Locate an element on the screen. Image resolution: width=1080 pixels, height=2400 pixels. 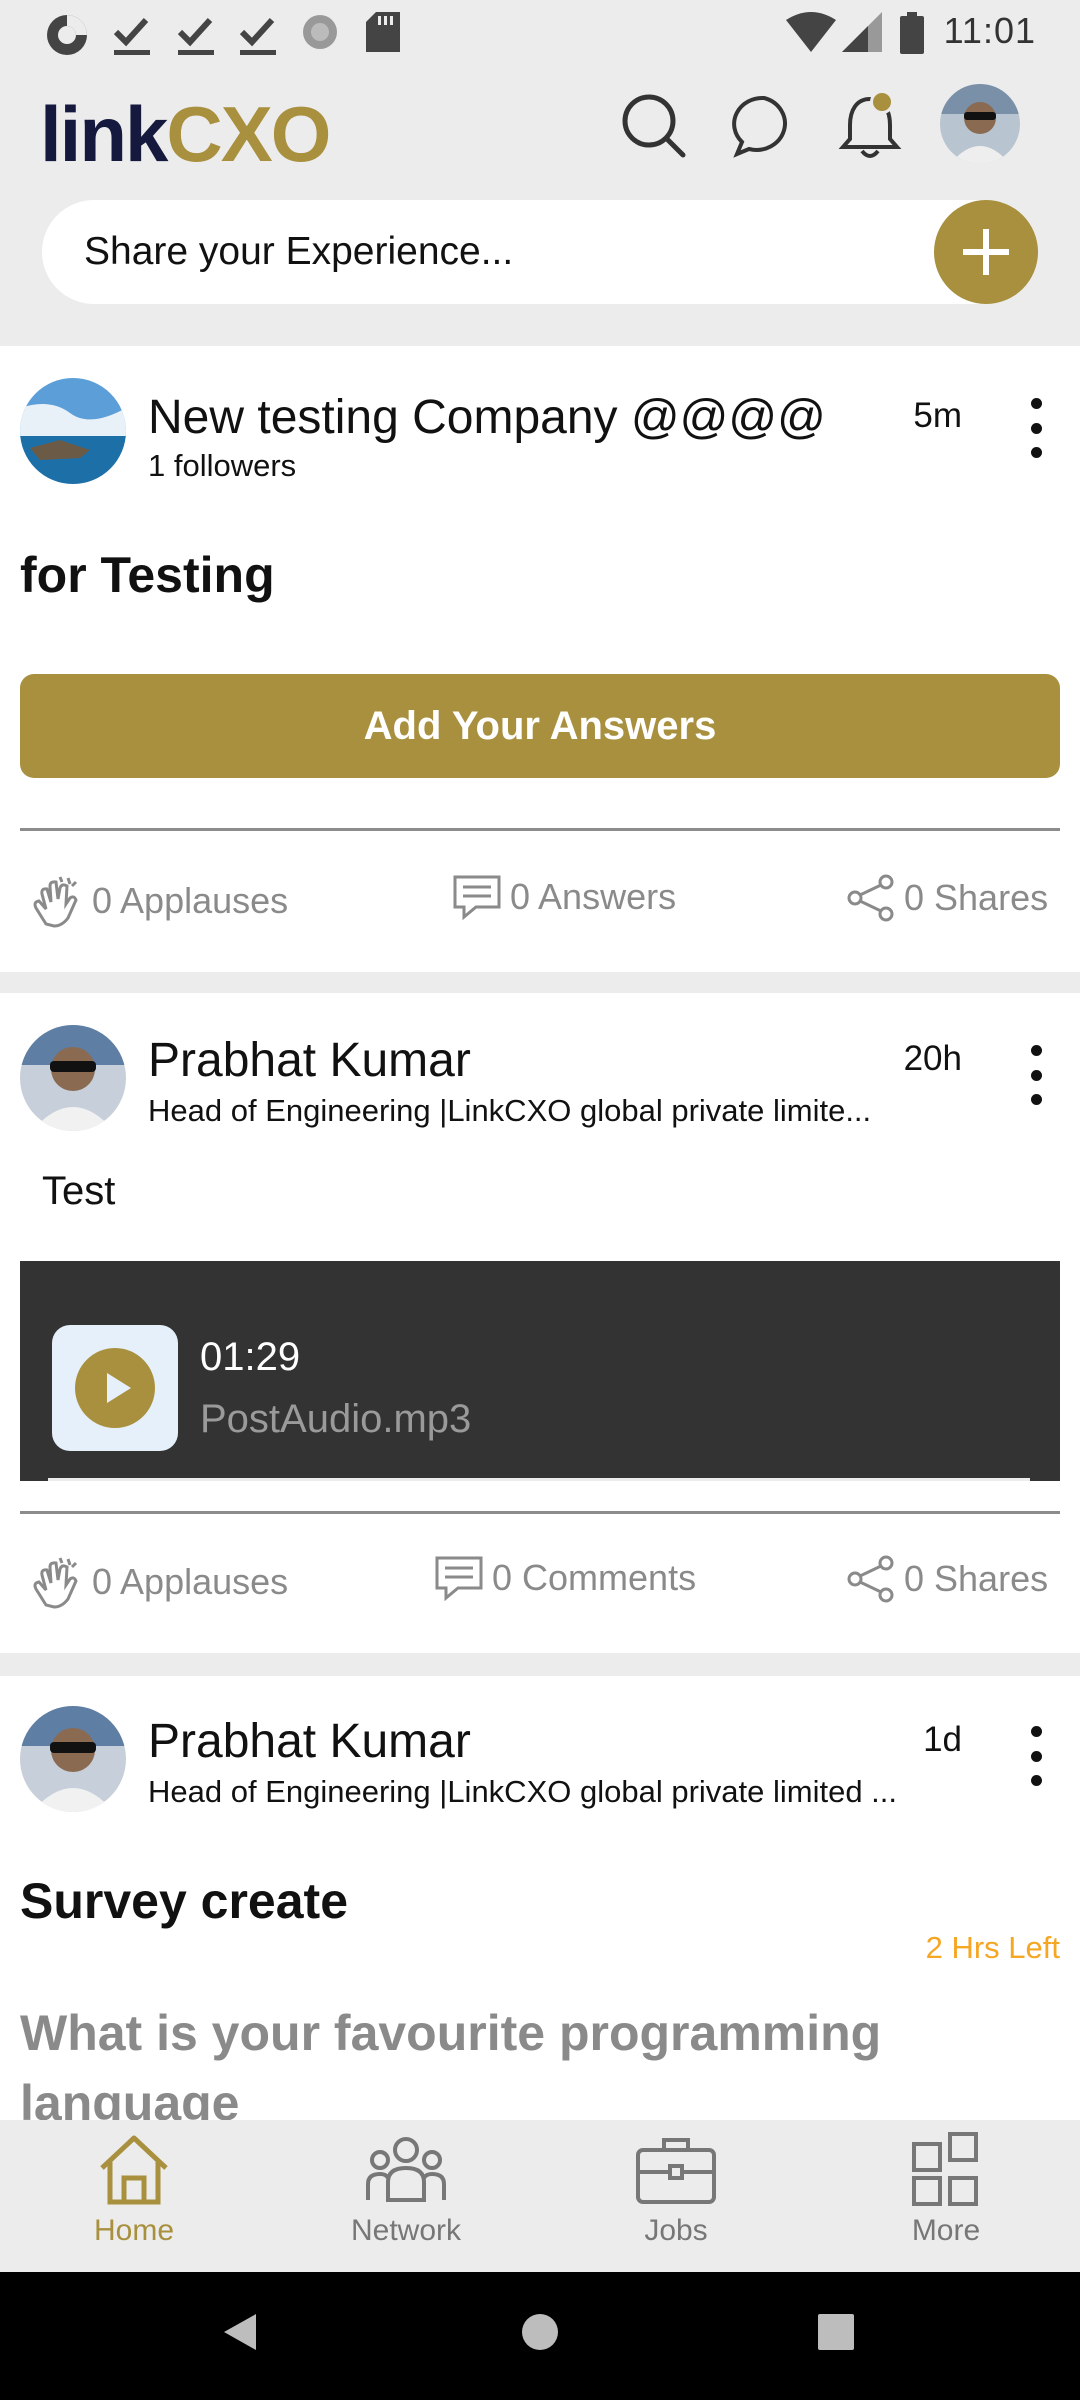
briefcase-icon is located at coordinates (676, 2171).